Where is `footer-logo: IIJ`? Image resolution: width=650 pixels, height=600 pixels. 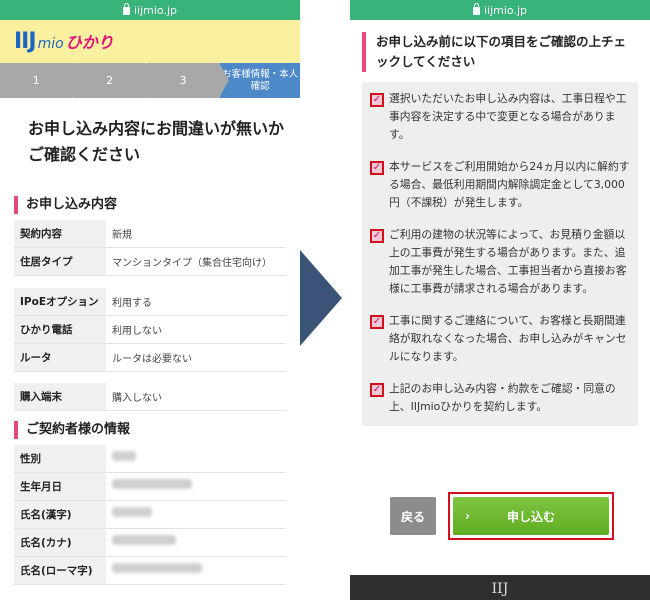
footer-logo: IIJ is located at coordinates (500, 589).